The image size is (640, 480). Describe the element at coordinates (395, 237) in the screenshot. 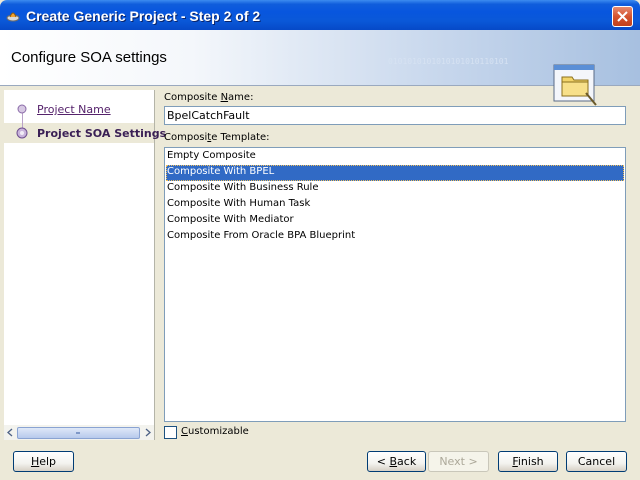

I see `list-item-composite-from-oracle-bpa-blueprint: Composite From Oracle BPA Blueprint` at that location.